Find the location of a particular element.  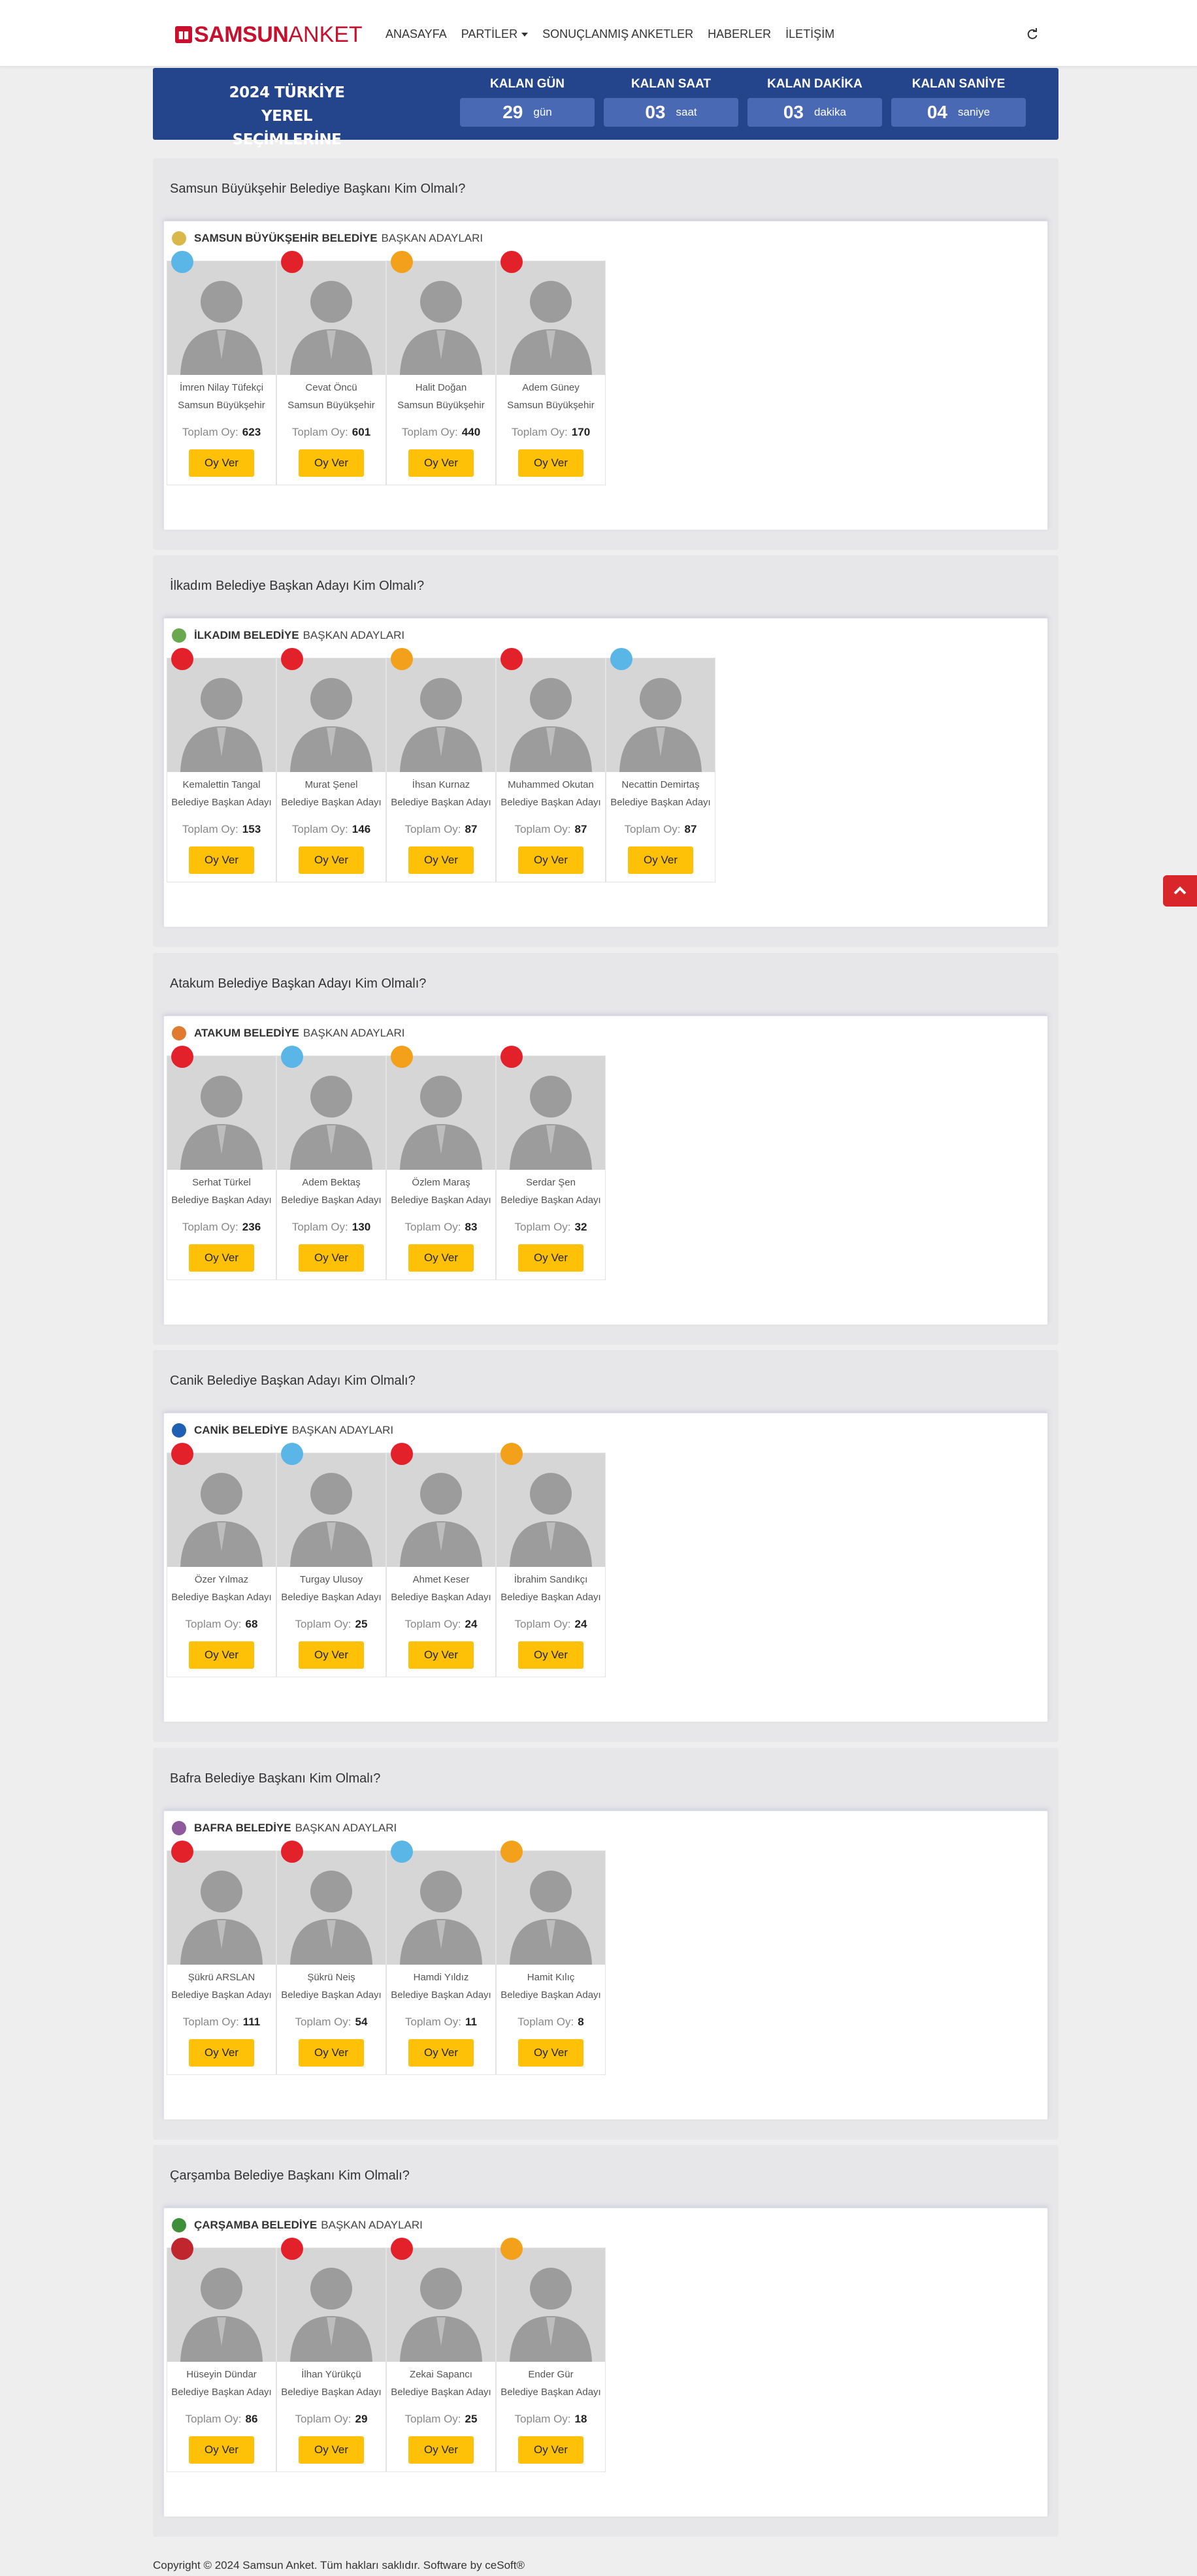

vote-total: Toplam Oy: 153 is located at coordinates (221, 829).